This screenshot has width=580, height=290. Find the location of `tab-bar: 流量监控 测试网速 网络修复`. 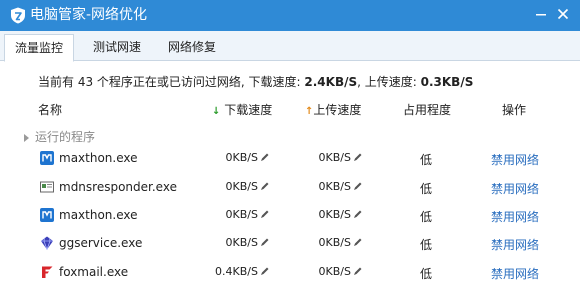

tab-bar: 流量监控 测试网速 网络修复 is located at coordinates (290, 46).